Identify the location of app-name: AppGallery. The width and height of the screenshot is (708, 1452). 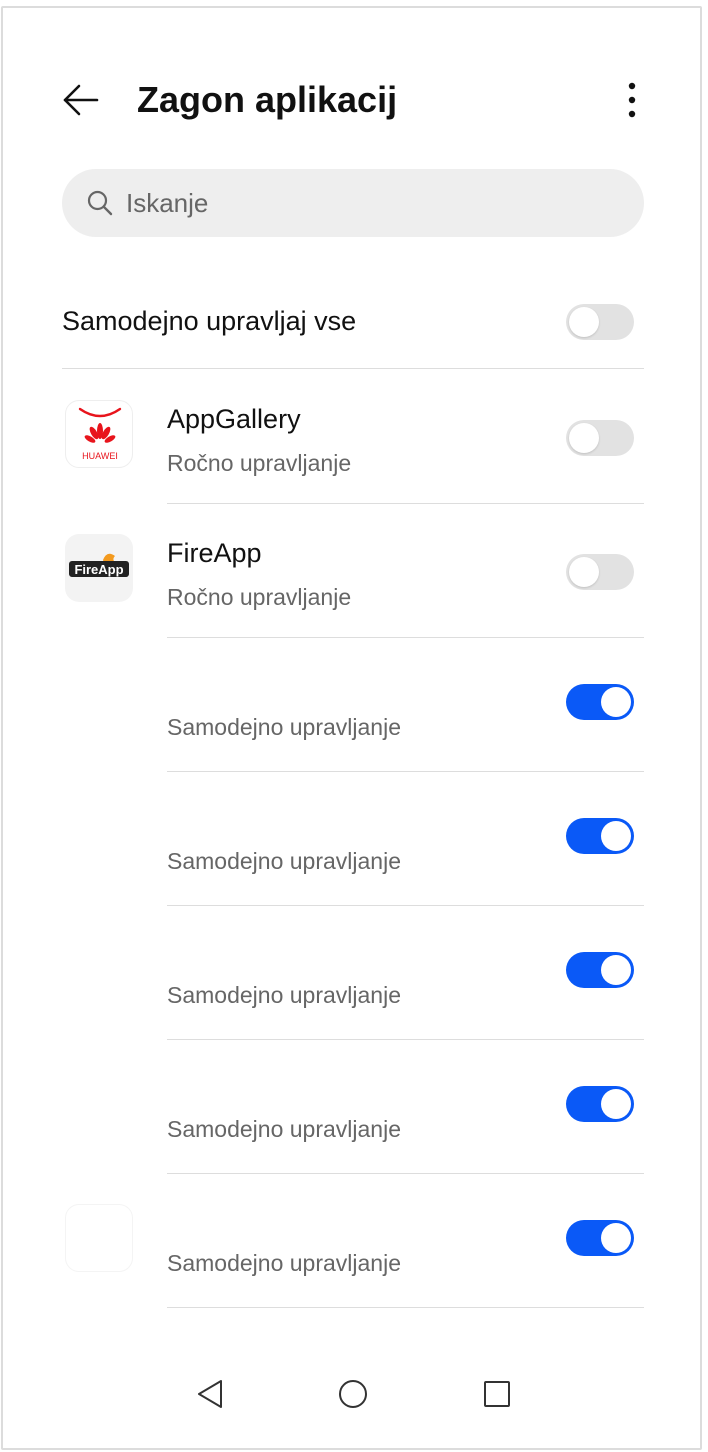
(234, 419).